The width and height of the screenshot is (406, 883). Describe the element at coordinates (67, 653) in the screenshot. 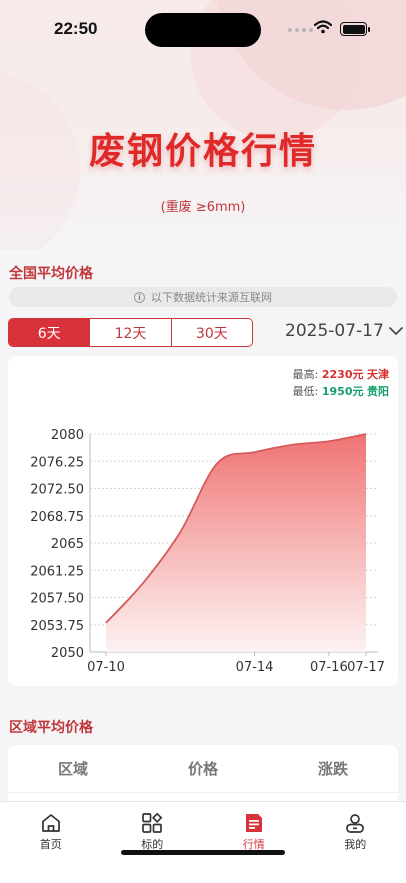

I see `y-tick-label: 2050` at that location.